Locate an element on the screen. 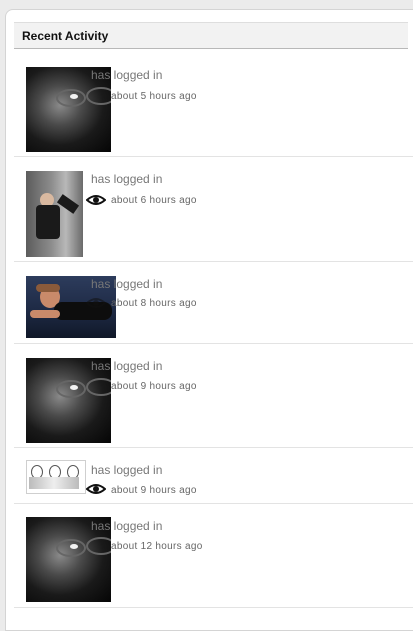 The width and height of the screenshot is (413, 631). activity-time: about 6 hours ago is located at coordinates (154, 200).